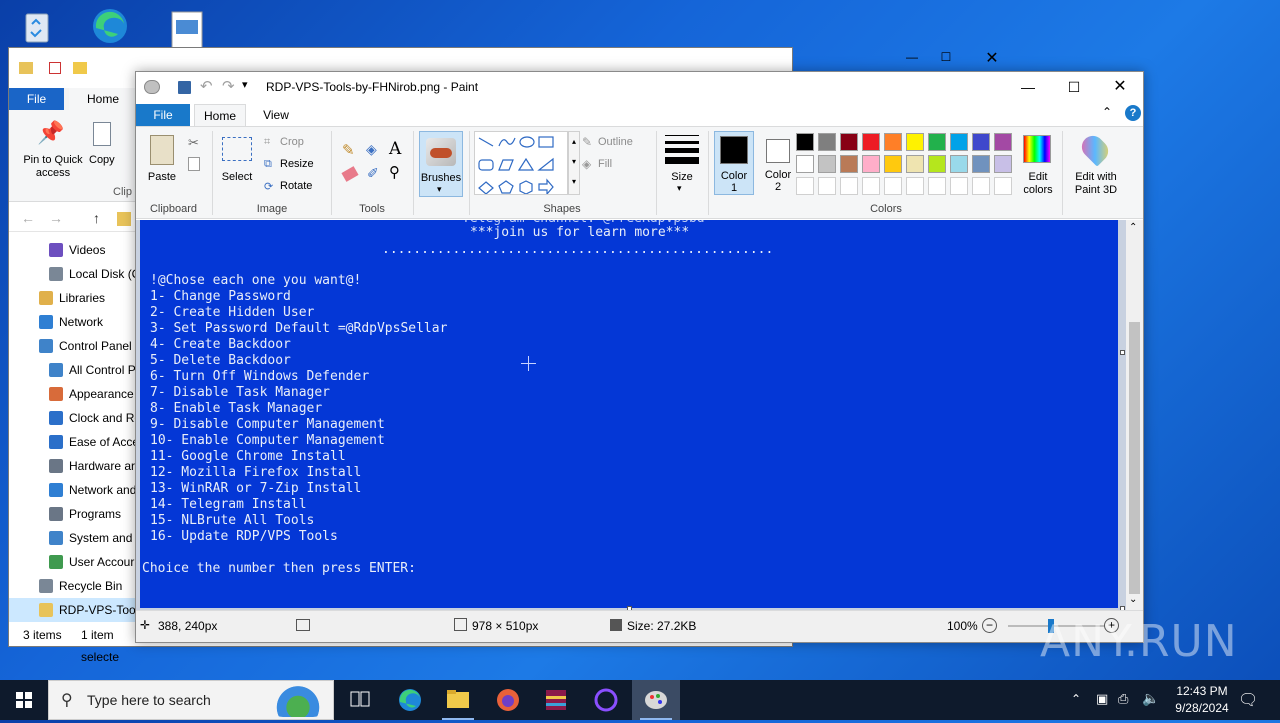  Describe the element at coordinates (292, 142) in the screenshot. I see `crop-button: Crop` at that location.